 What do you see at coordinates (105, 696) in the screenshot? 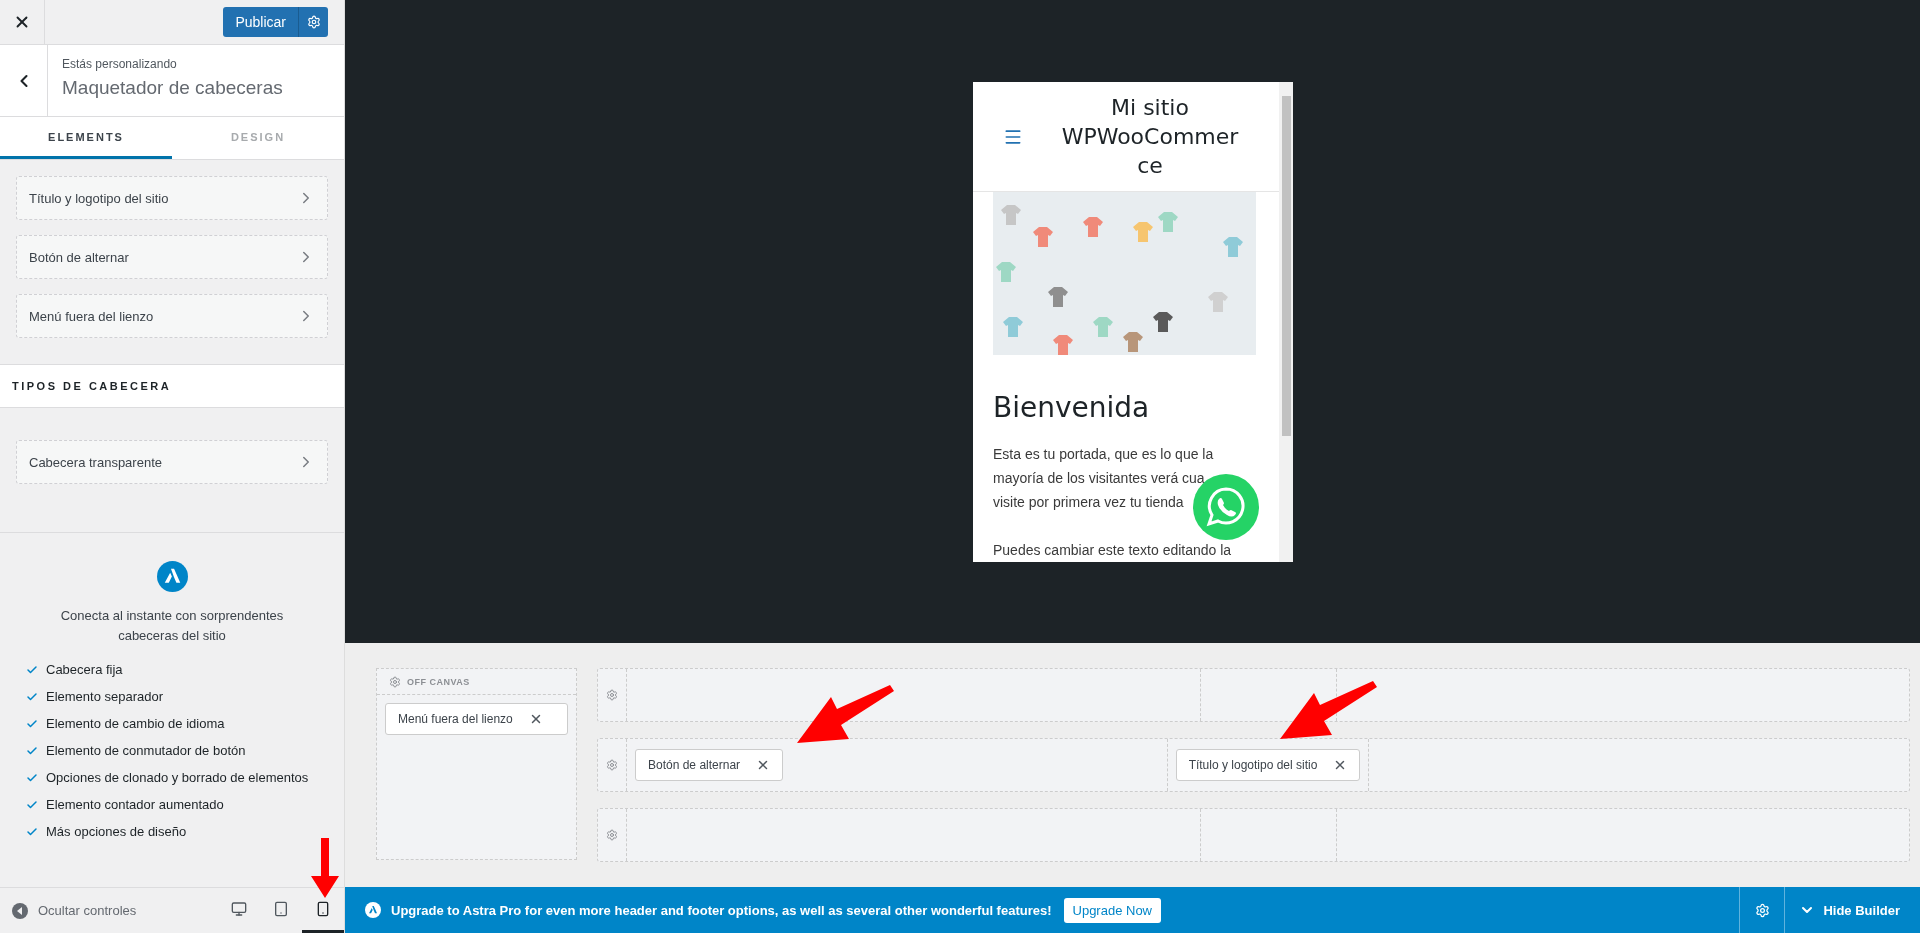
I see `feature-text: Elemento separador` at bounding box center [105, 696].